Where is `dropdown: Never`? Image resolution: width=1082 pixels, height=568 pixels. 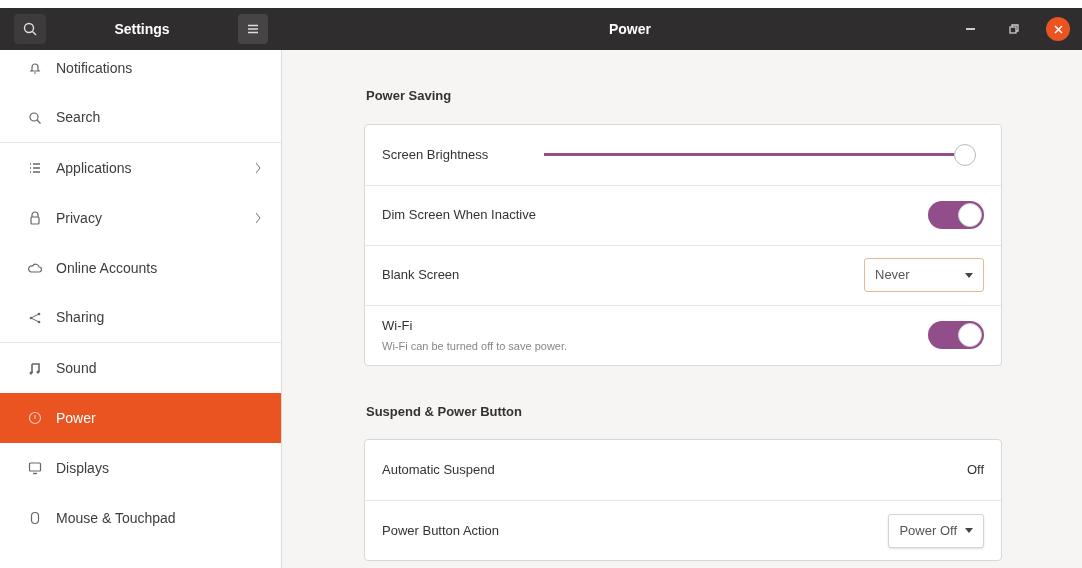
dropdown: Never is located at coordinates (924, 275).